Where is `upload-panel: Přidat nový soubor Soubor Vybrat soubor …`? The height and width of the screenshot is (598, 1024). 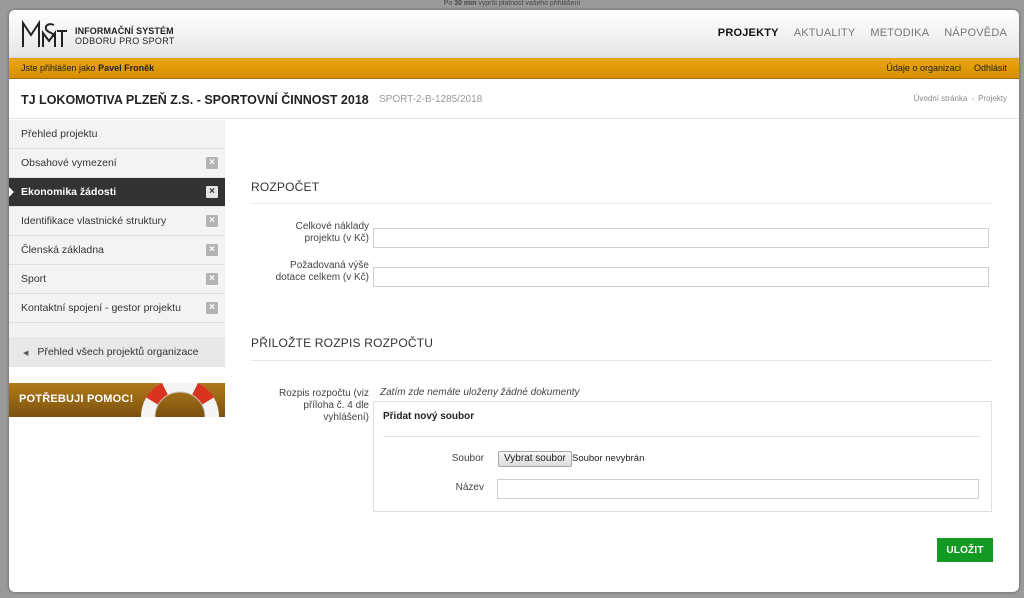
upload-panel: Přidat nový soubor Soubor Vybrat soubor … is located at coordinates (682, 456).